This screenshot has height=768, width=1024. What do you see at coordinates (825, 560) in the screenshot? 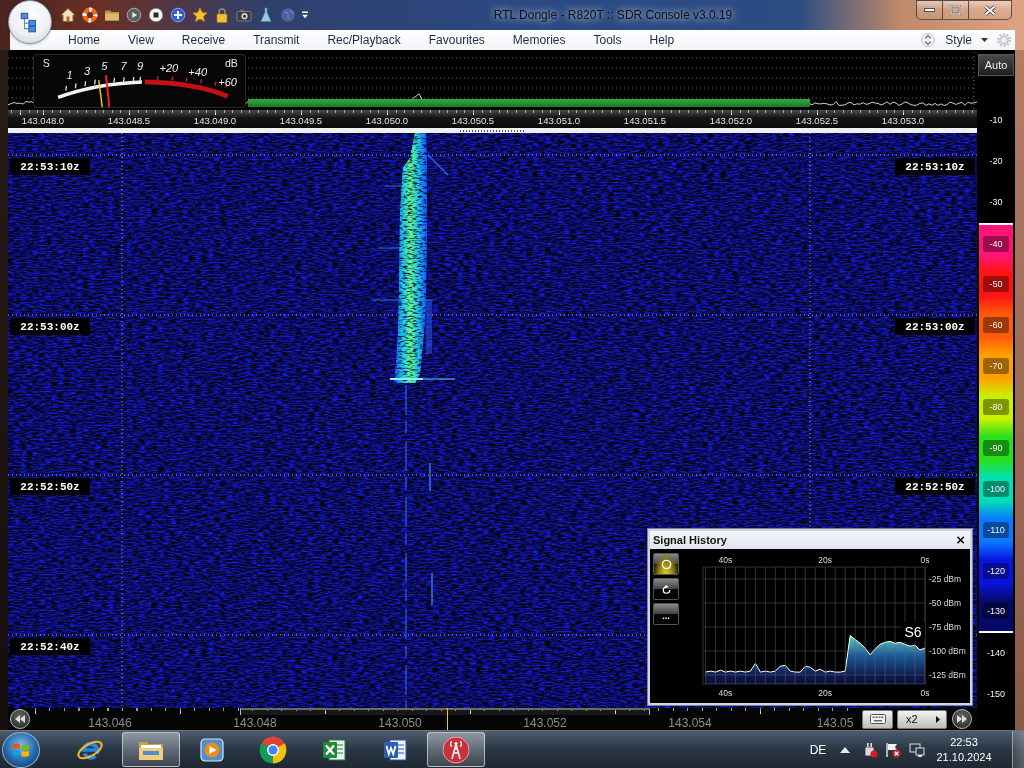
I see `time-axis-label: 20s` at bounding box center [825, 560].